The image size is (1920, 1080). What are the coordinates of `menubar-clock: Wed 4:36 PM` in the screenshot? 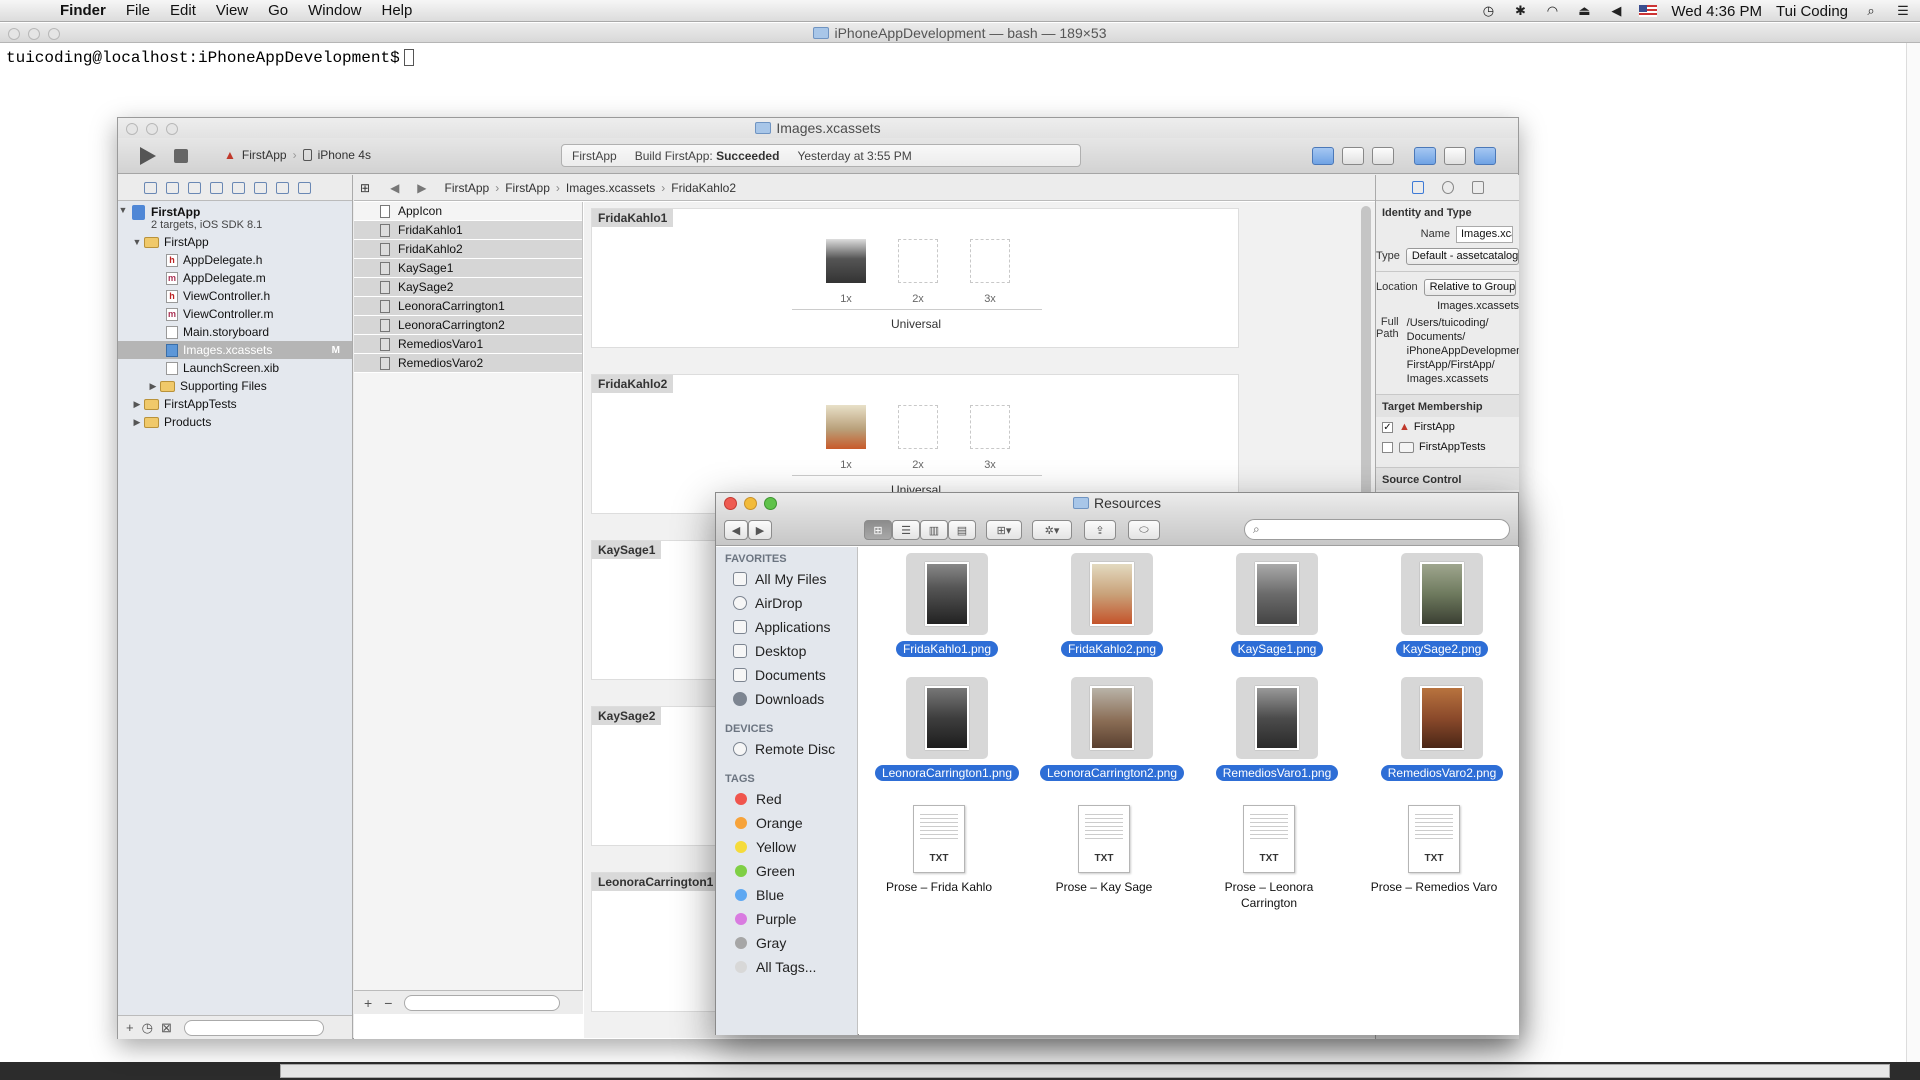 It's located at (1716, 11).